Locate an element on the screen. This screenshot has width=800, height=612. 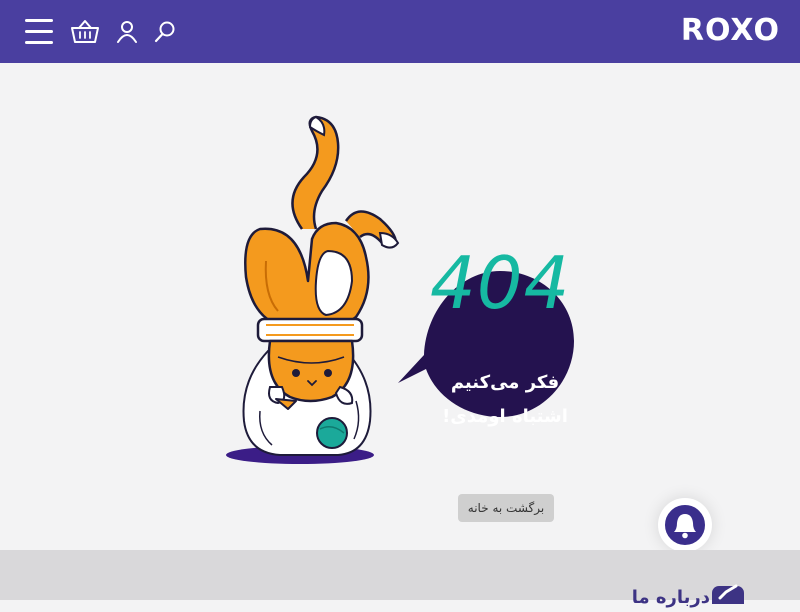
error-message: فکر می‌کنیم اشتباه اومدی! is located at coordinates (505, 400).